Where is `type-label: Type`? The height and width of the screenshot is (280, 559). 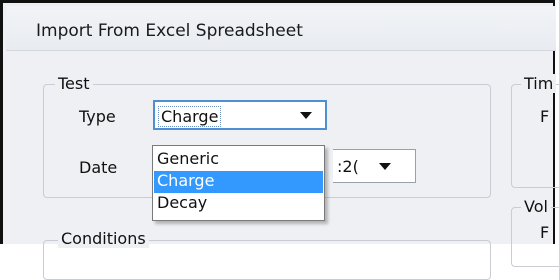
type-label: Type is located at coordinates (97, 116).